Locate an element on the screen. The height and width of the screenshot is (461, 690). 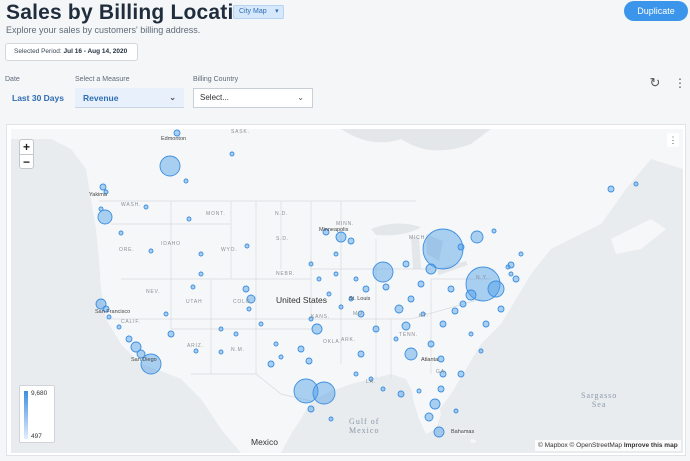
zoom-out-button: − is located at coordinates (26, 162).